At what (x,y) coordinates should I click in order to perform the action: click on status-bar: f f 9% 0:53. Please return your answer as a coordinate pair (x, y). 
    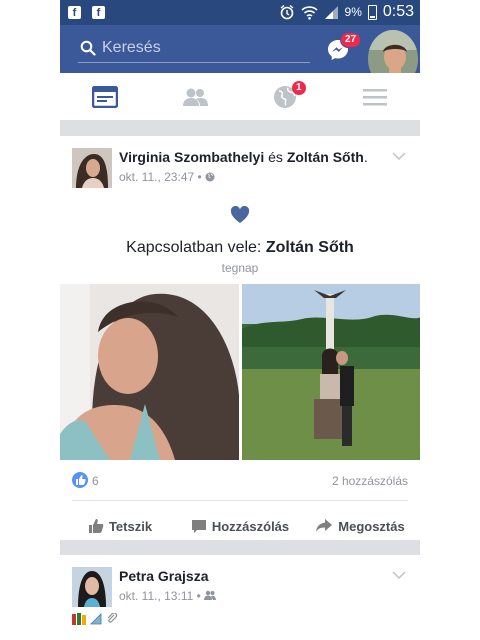
    Looking at the image, I should click on (240, 12).